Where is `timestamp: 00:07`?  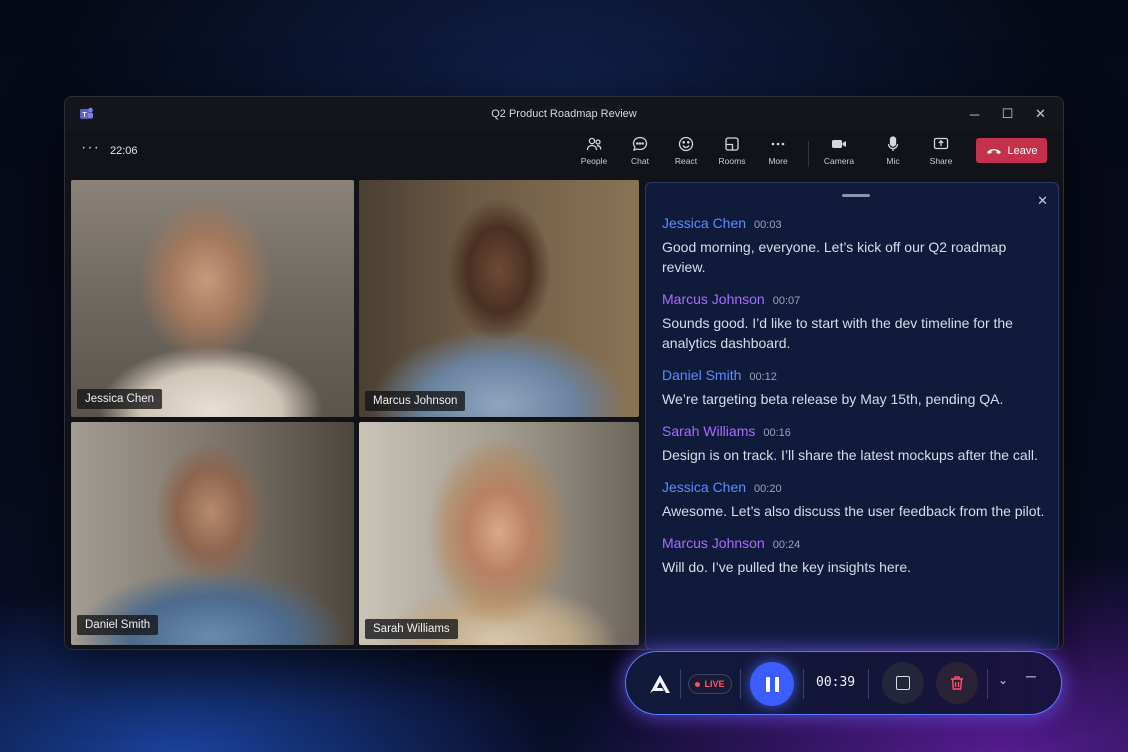 timestamp: 00:07 is located at coordinates (786, 301).